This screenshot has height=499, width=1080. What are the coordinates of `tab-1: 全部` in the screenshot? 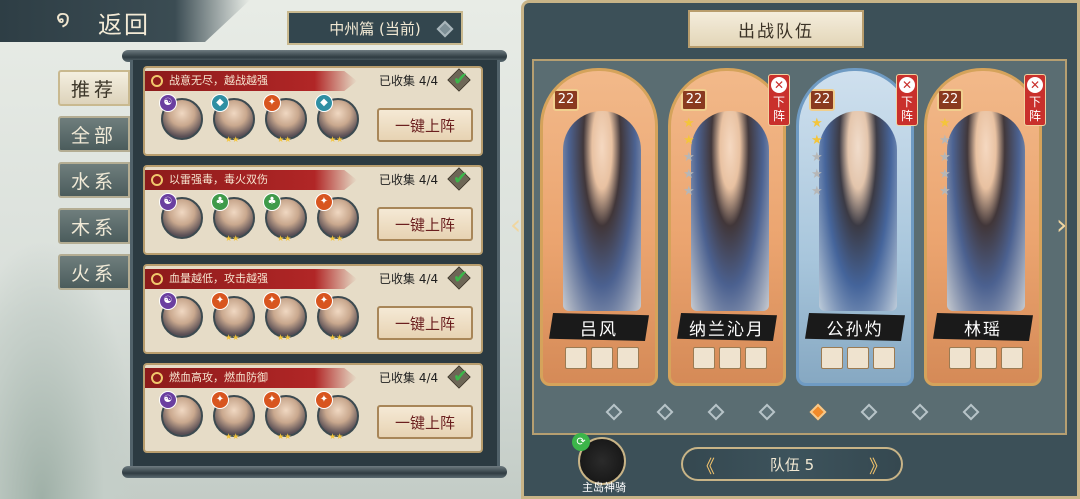 It's located at (94, 134).